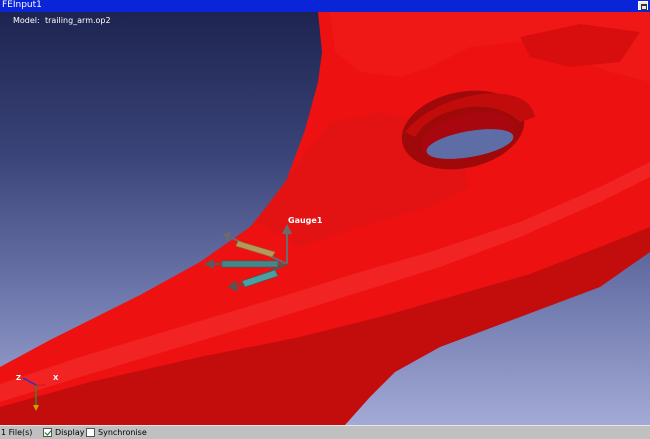 This screenshot has width=650, height=439. What do you see at coordinates (305, 220) in the screenshot?
I see `gauge-label: Gauge1` at bounding box center [305, 220].